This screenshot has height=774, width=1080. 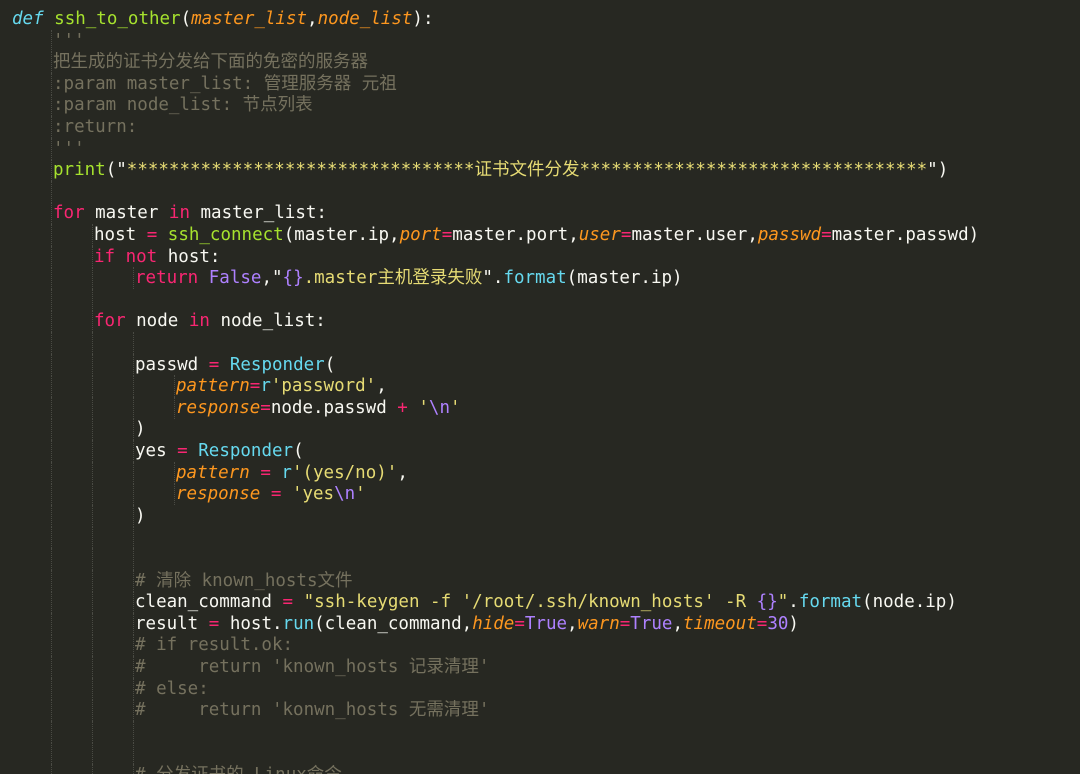 I want to click on code-token: master.port,, so click(x=515, y=235).